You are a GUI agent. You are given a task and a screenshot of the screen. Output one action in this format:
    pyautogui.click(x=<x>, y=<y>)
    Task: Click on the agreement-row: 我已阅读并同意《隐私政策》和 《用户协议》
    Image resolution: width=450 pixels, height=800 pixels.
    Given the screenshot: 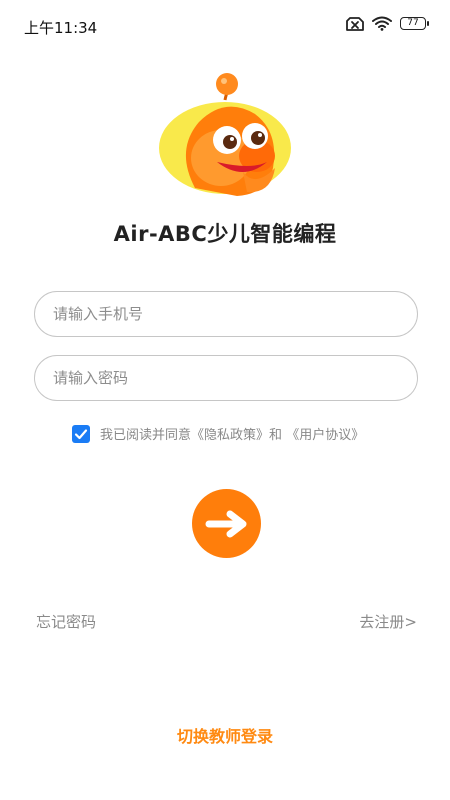 What is the action you would take?
    pyautogui.click(x=218, y=433)
    